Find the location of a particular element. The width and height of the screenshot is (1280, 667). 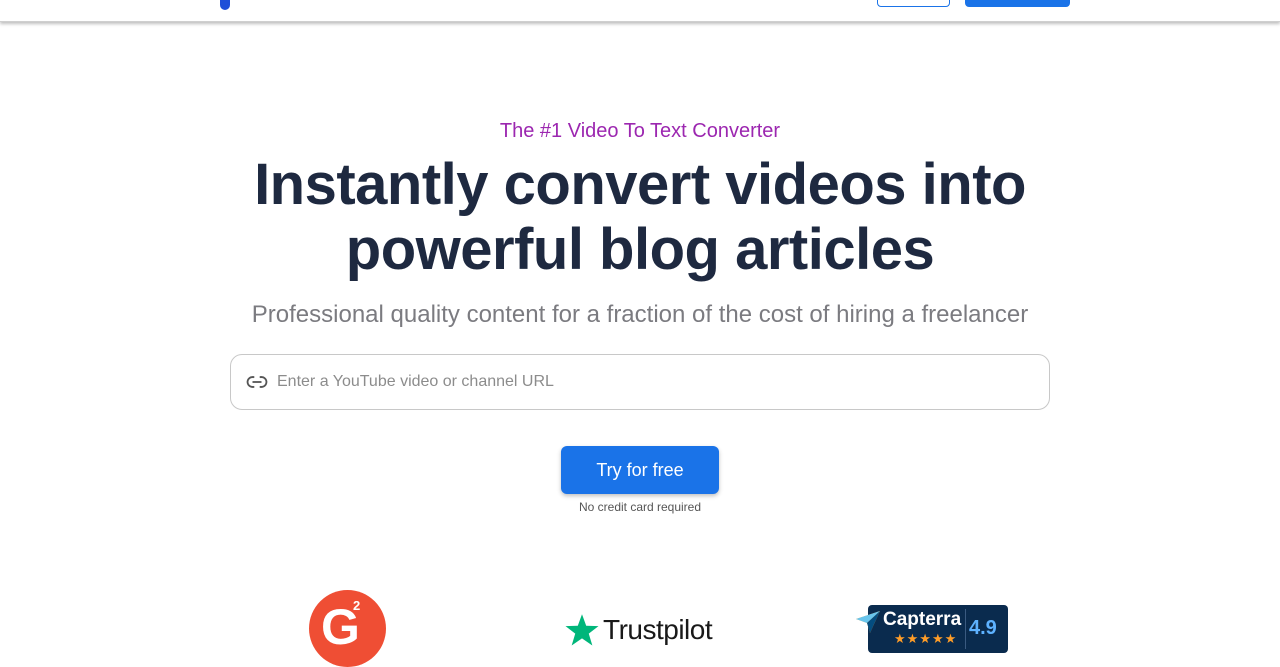

capterra-wordmark: Capterra is located at coordinates (922, 619).